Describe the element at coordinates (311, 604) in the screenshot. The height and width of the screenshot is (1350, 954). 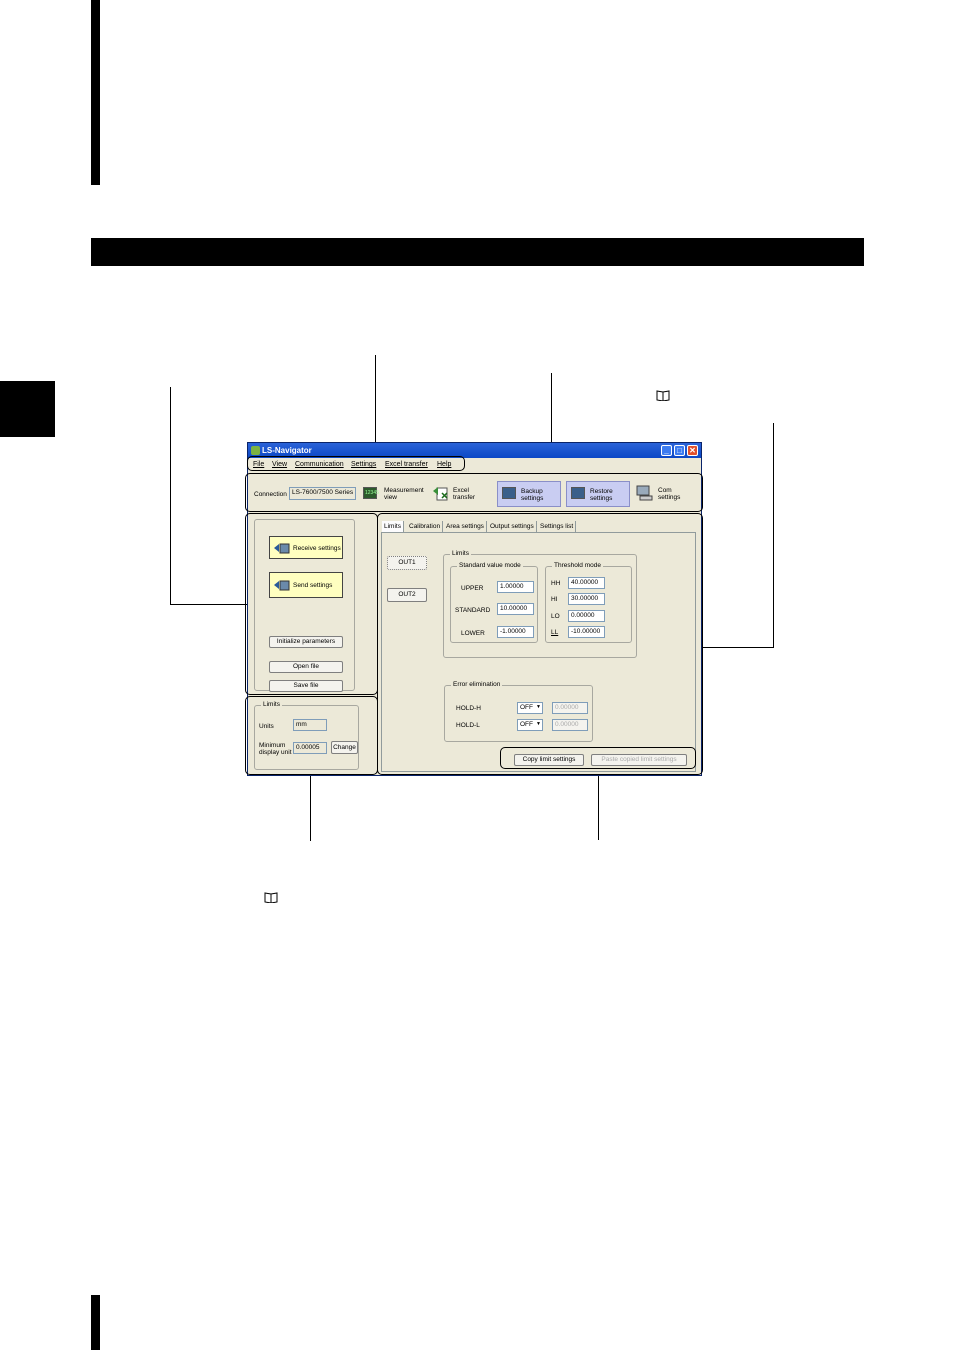
I see `left-panel-callout-outline` at that location.